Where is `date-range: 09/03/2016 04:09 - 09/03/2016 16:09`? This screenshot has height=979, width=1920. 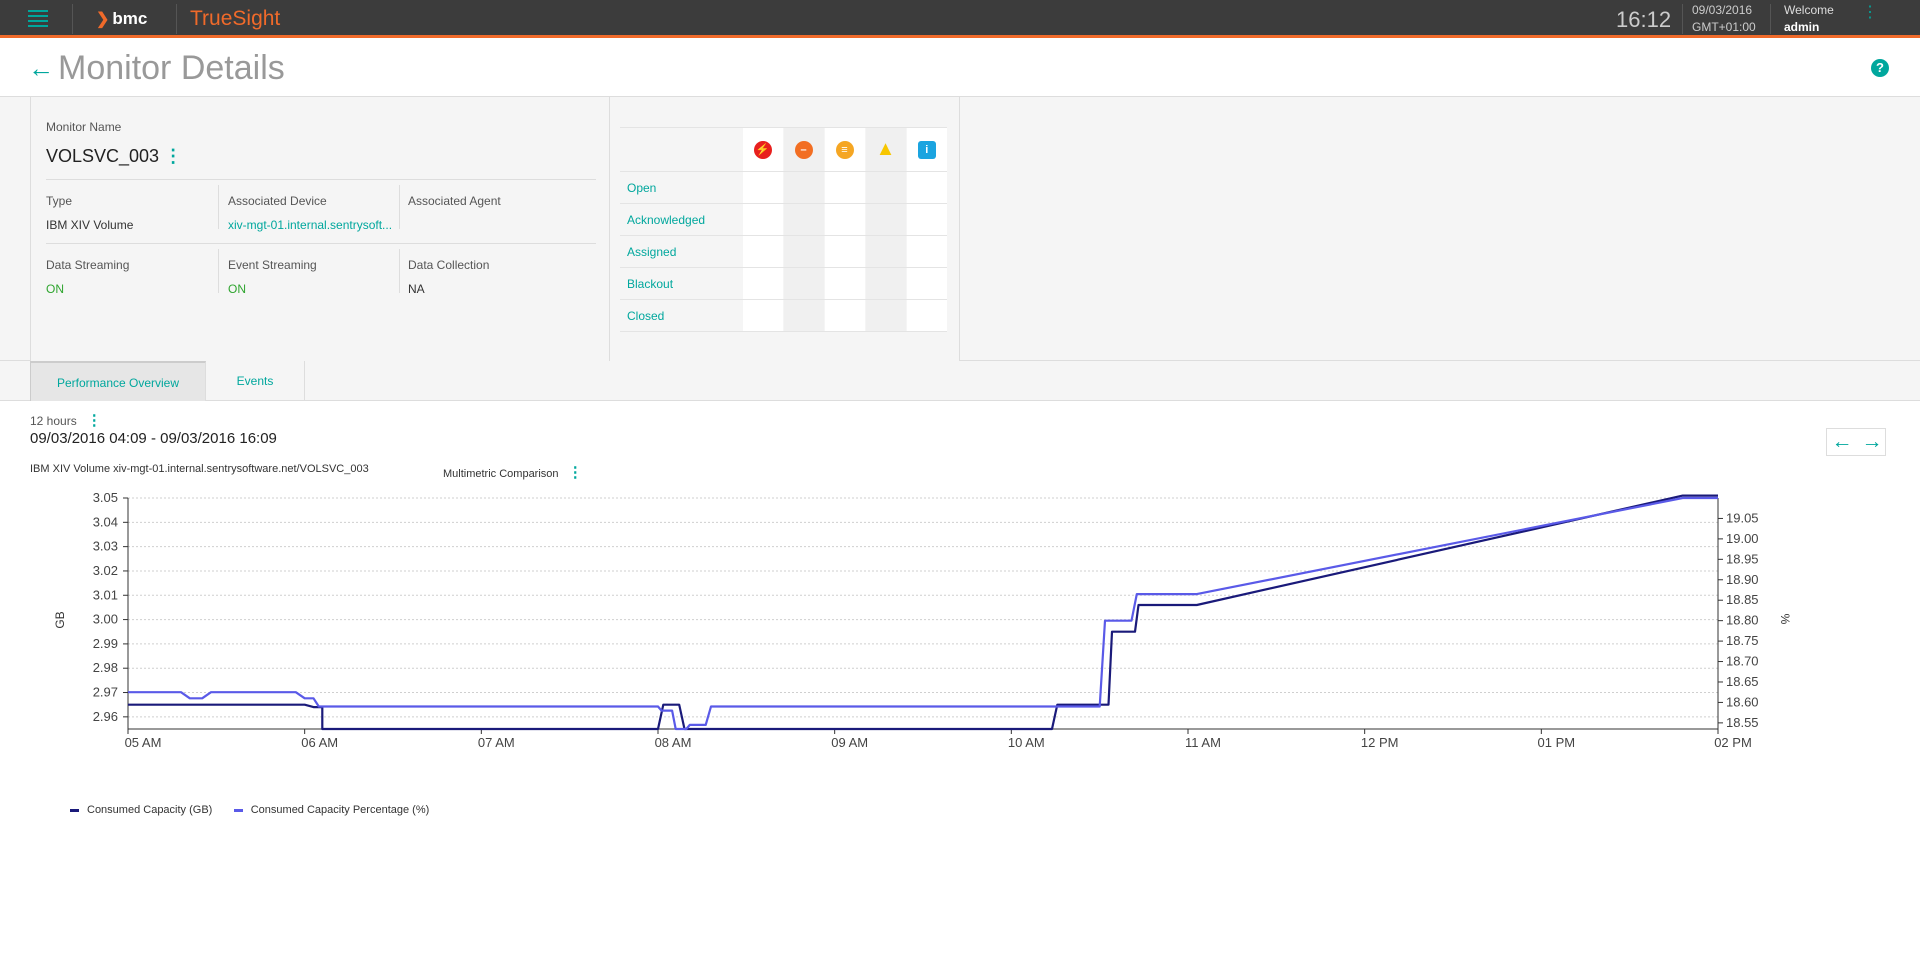 date-range: 09/03/2016 04:09 - 09/03/2016 16:09 is located at coordinates (153, 438).